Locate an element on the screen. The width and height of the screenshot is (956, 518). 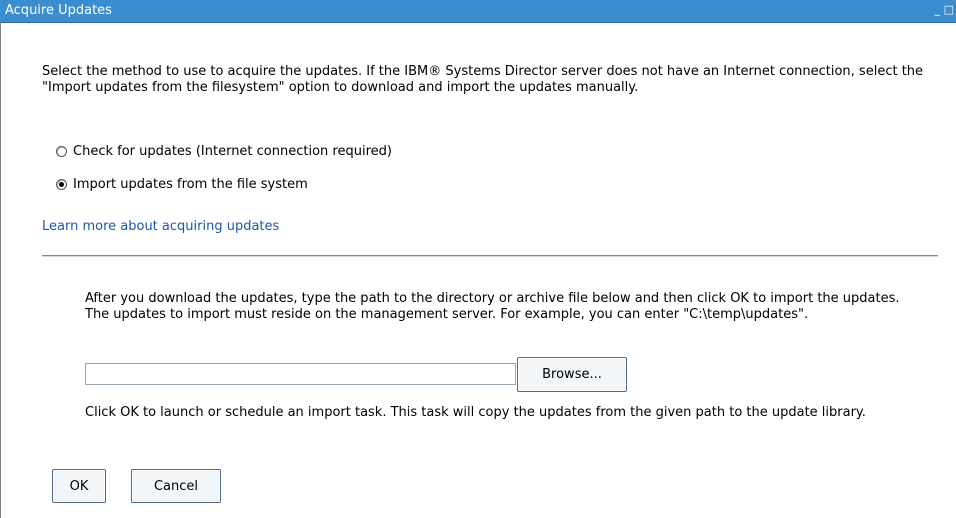
cancel-button: Cancel is located at coordinates (176, 486).